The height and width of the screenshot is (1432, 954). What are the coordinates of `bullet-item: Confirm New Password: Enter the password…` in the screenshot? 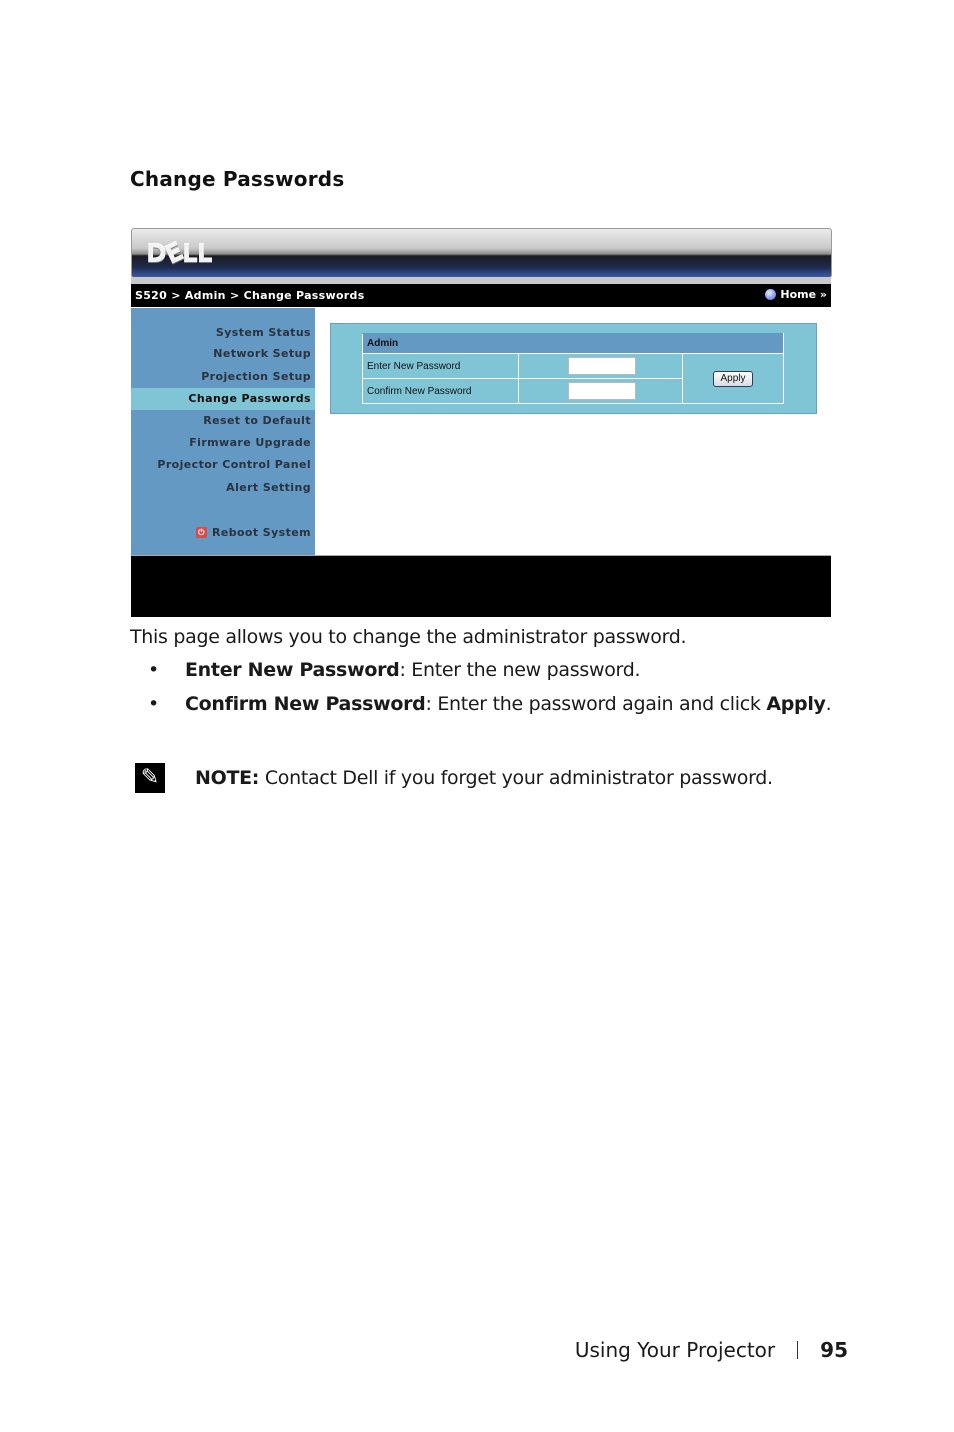 It's located at (508, 704).